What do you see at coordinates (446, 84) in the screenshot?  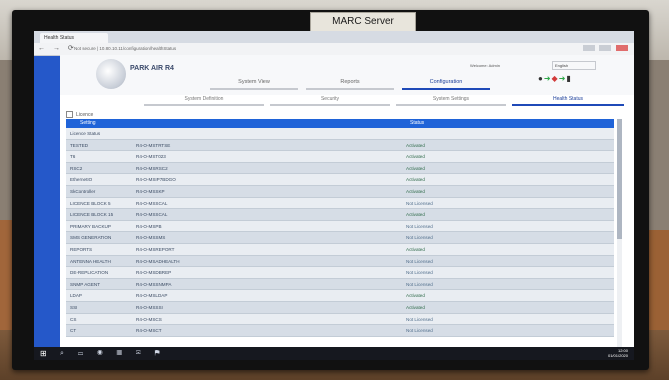 I see `main-nav-configuration: Configuration` at bounding box center [446, 84].